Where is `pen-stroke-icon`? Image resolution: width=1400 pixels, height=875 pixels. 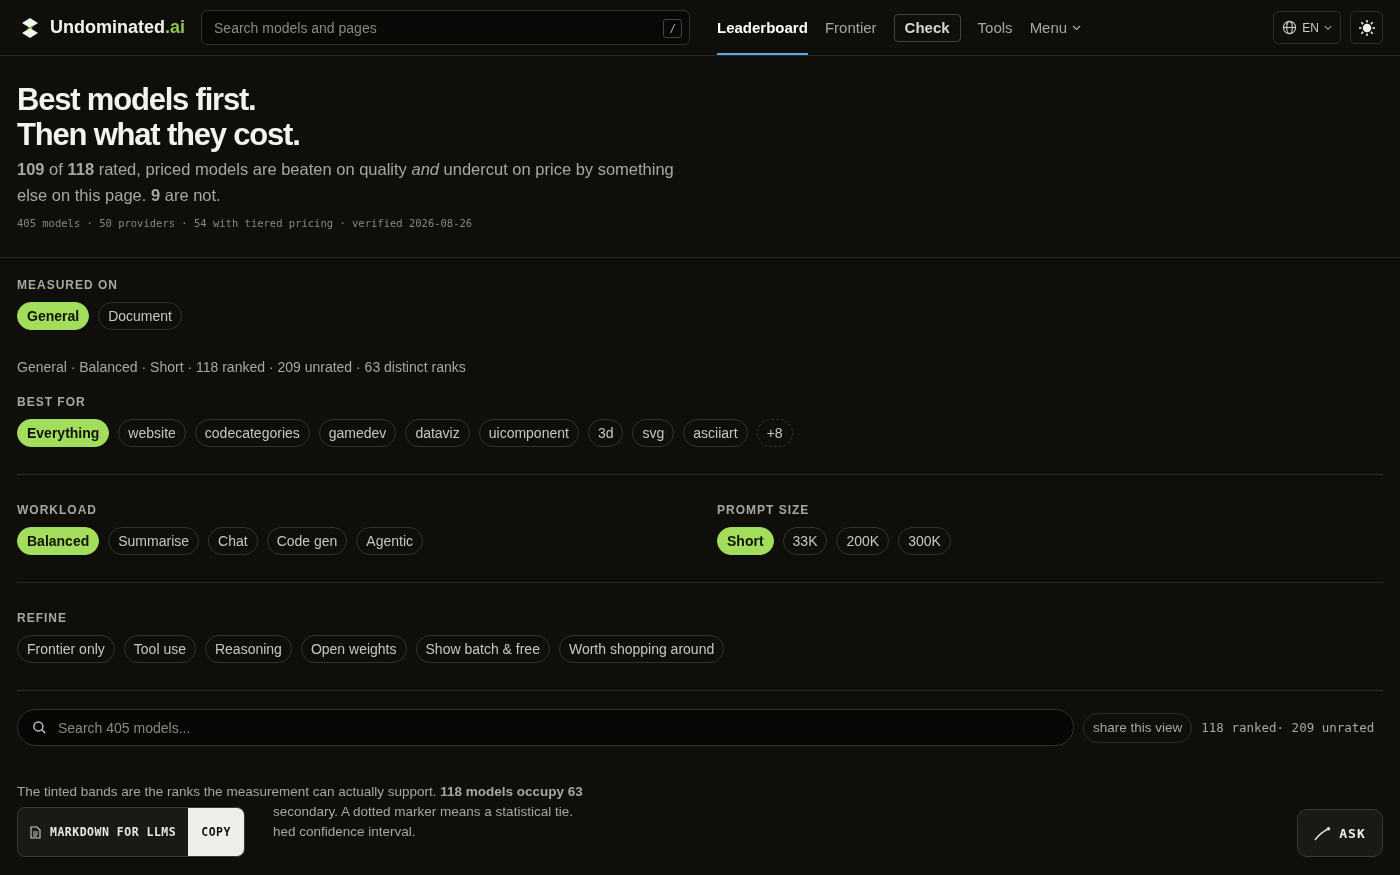 pen-stroke-icon is located at coordinates (1323, 833).